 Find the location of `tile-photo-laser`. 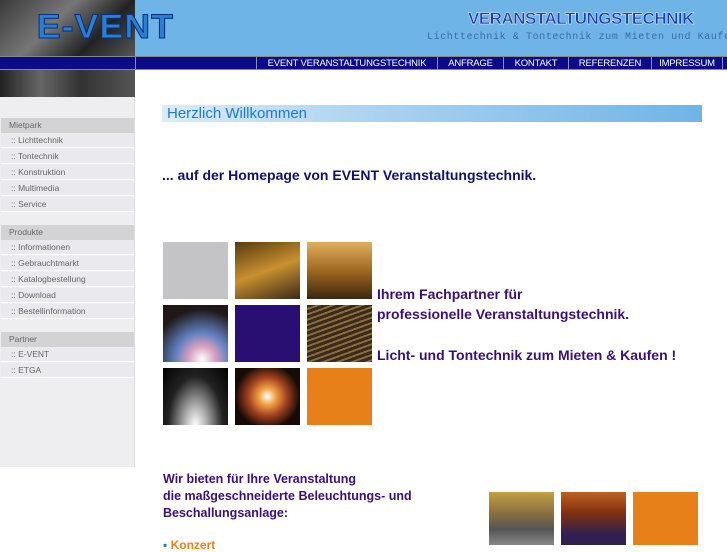

tile-photo-laser is located at coordinates (195, 333).